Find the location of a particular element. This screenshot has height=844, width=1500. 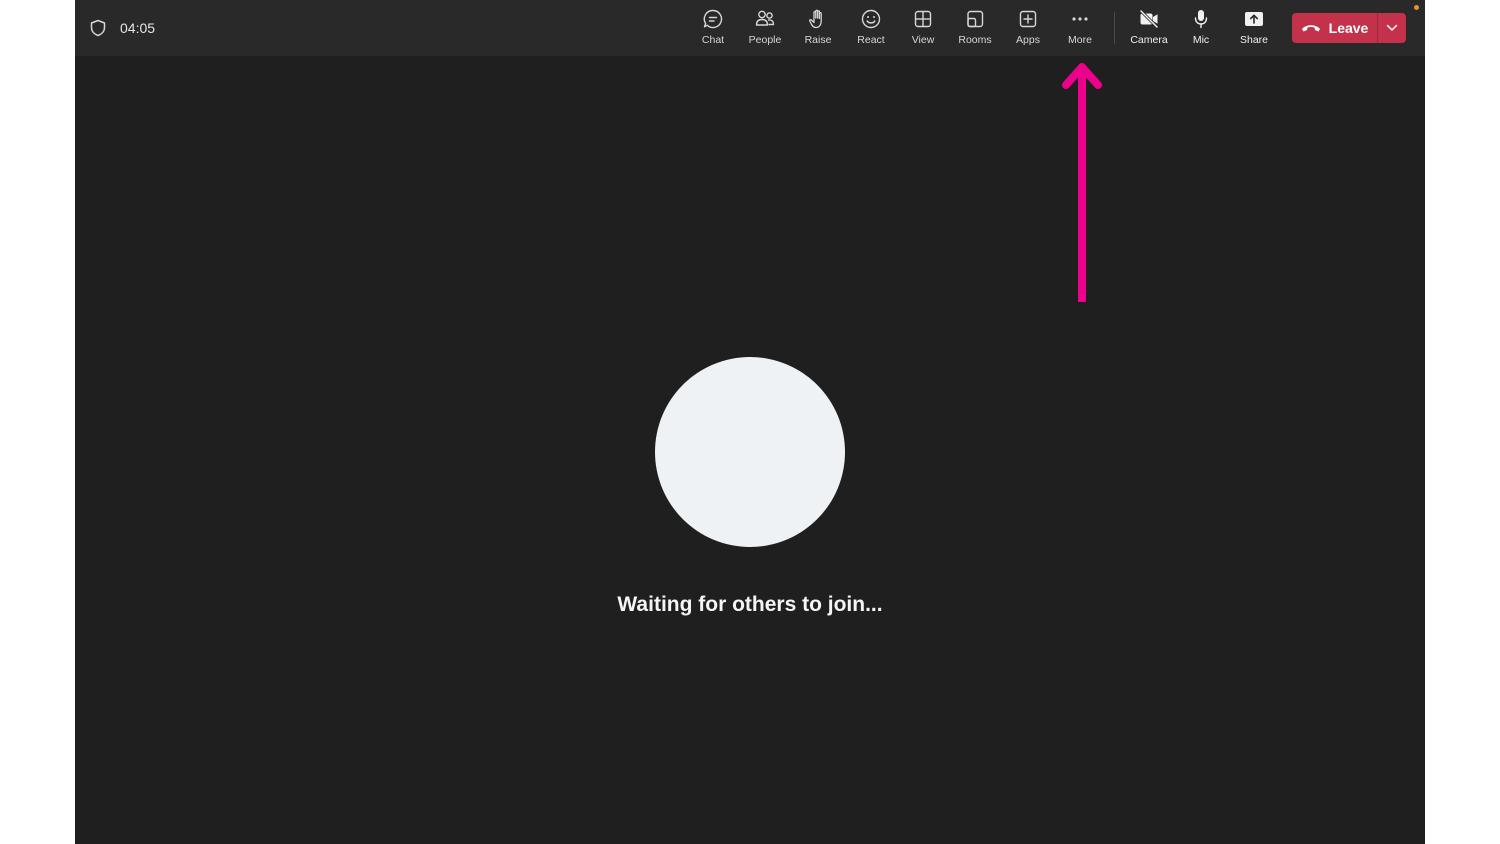

chevron-down-icon is located at coordinates (1392, 27).